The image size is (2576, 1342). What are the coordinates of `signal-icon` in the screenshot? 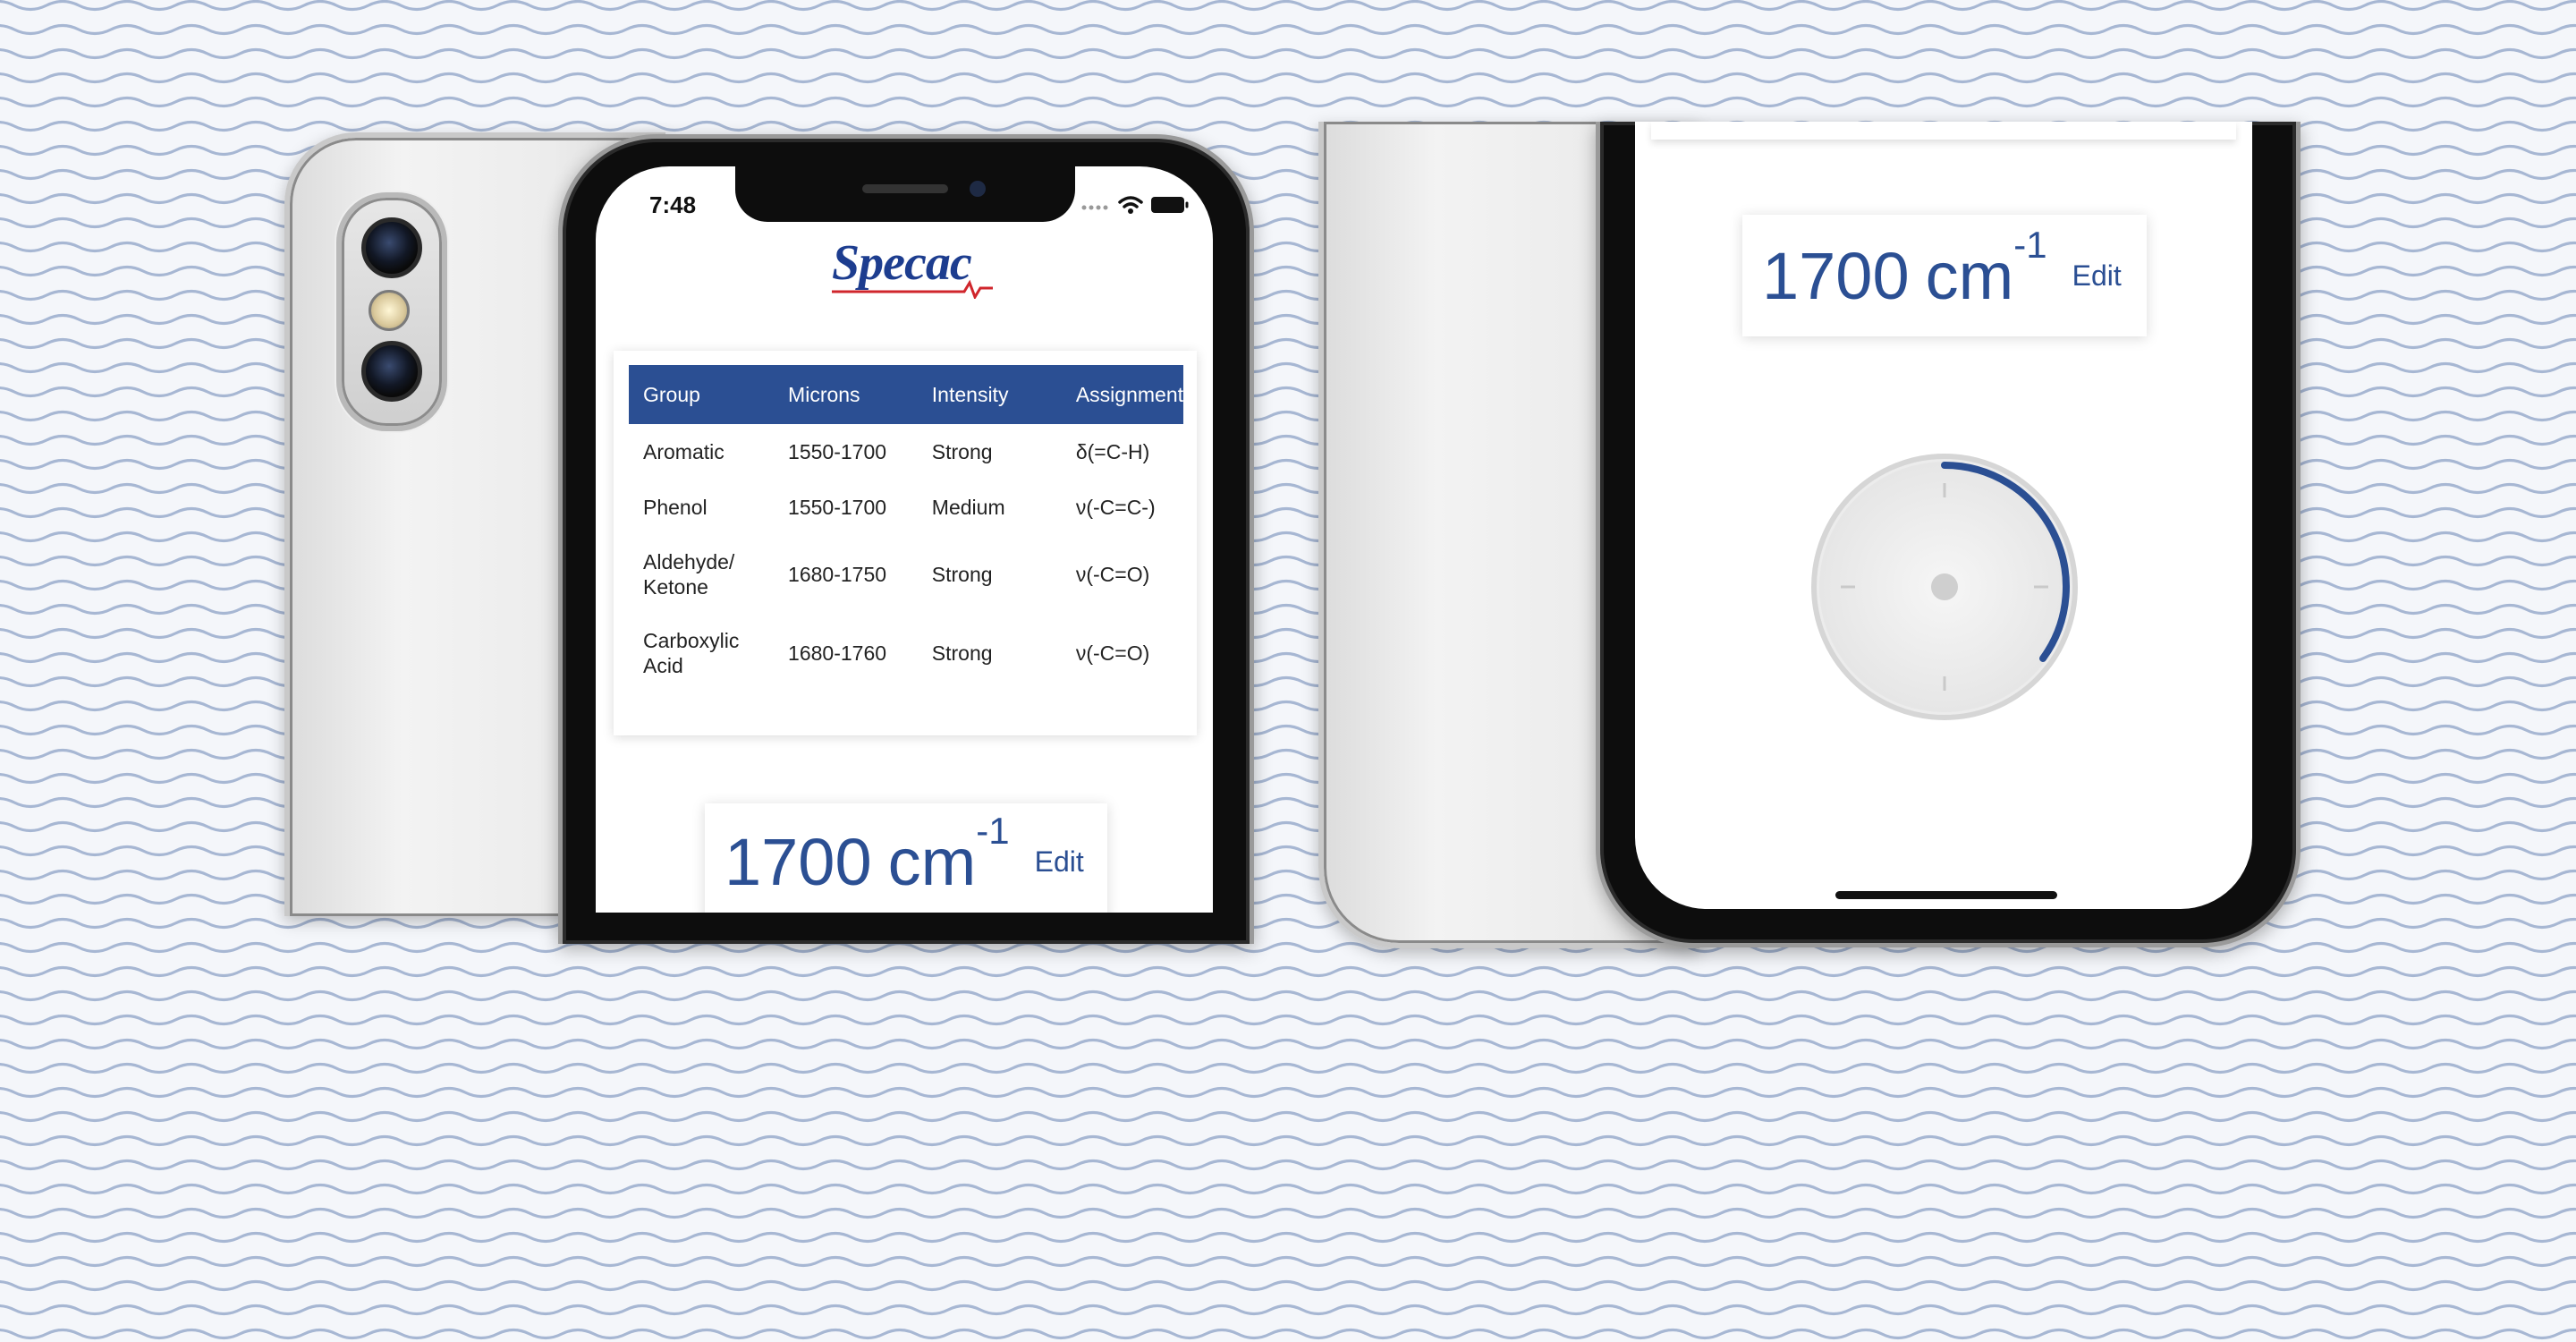 It's located at (1094, 208).